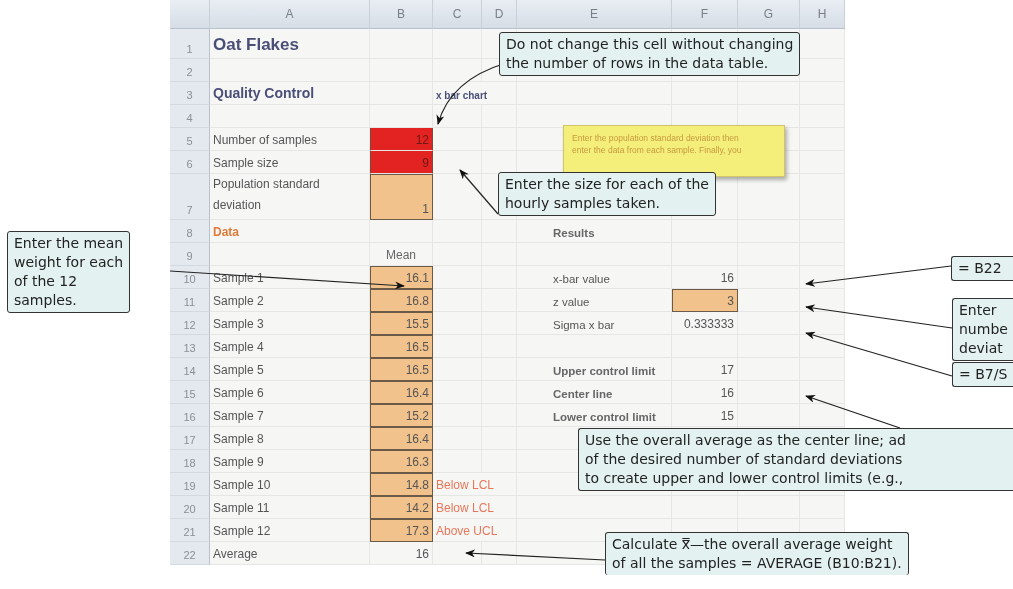 Image resolution: width=1013 pixels, height=589 pixels. I want to click on row-header: 3, so click(190, 93).